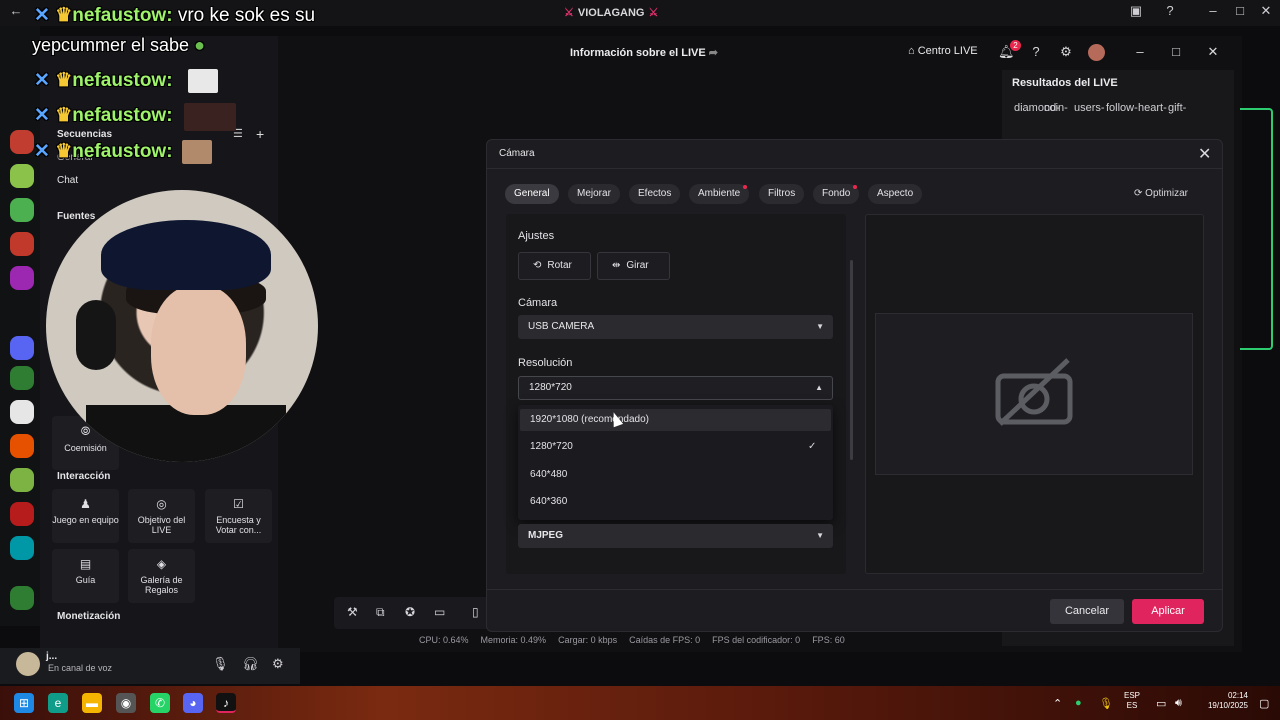  I want to click on camera-select: USB CAMERA ▼, so click(675, 327).